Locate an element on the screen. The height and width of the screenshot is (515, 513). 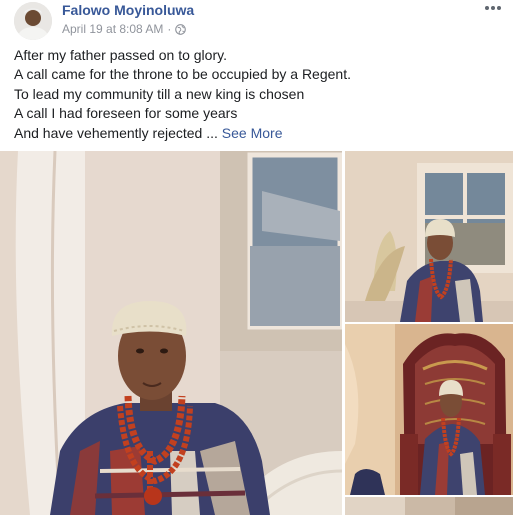
photo-bottom-right is located at coordinates (429, 506).